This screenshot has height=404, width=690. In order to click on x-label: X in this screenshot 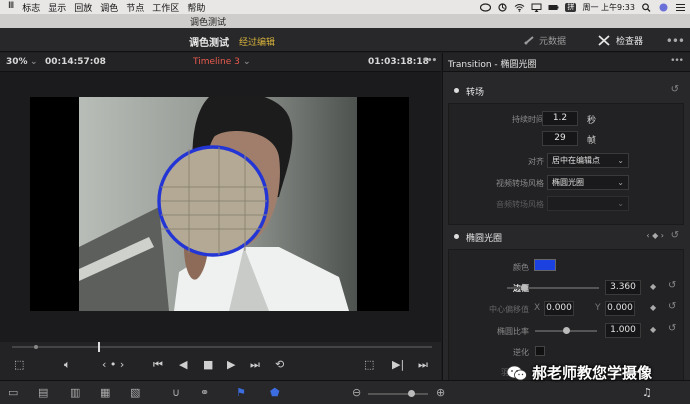, I will do `click(537, 308)`.